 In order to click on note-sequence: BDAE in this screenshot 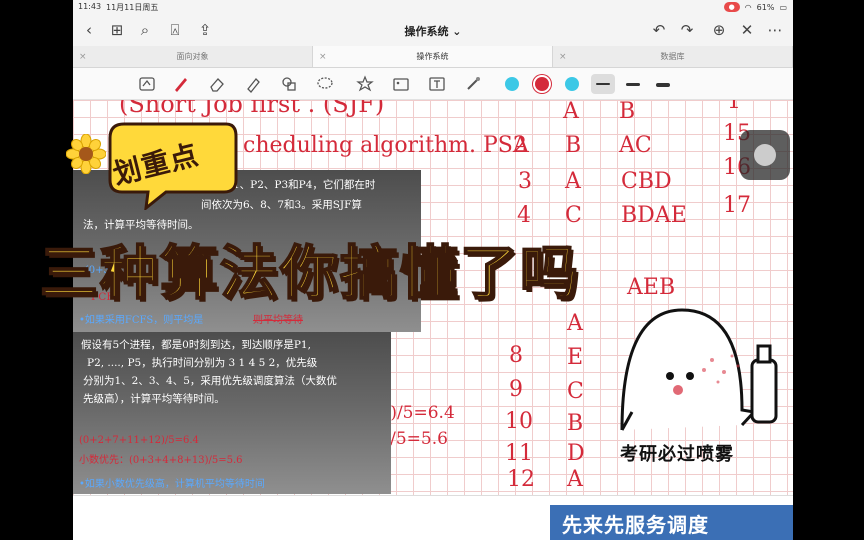, I will do `click(654, 215)`.